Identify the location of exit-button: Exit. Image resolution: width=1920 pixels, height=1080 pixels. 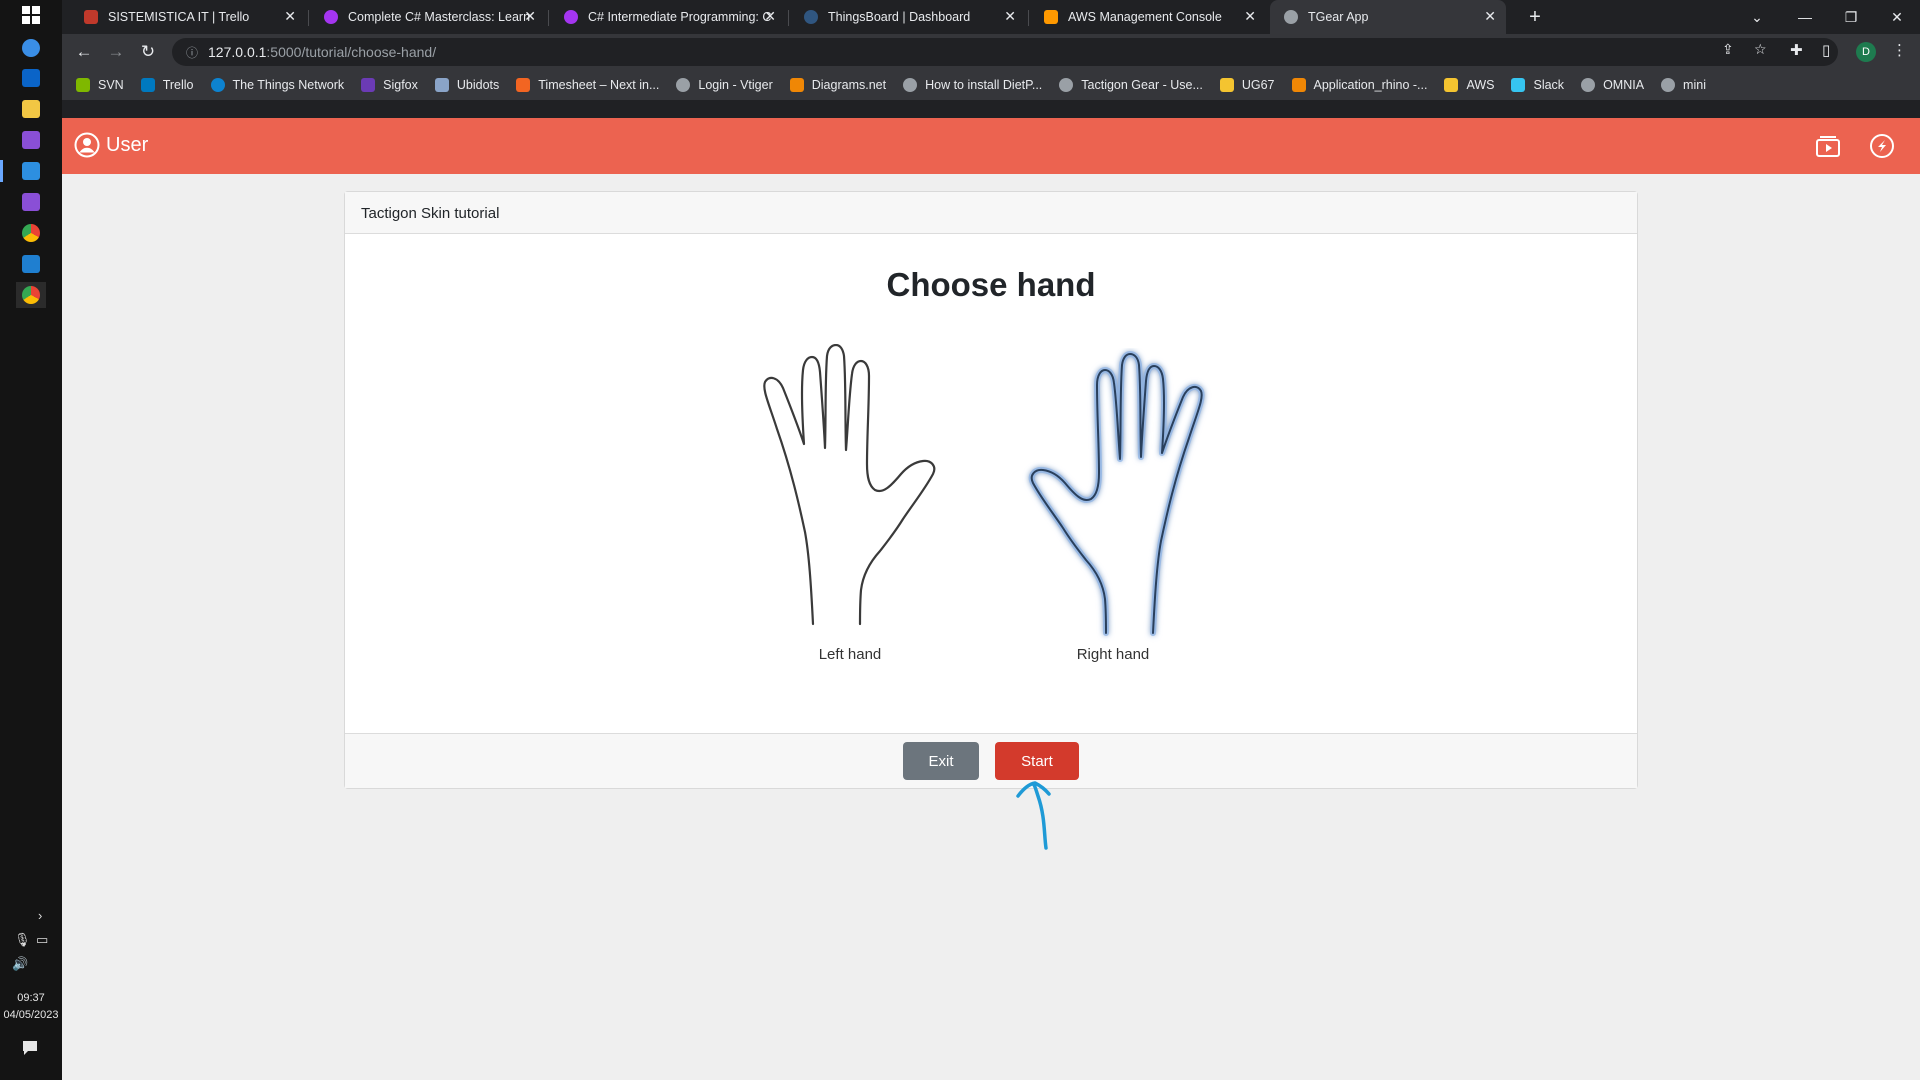
(941, 761).